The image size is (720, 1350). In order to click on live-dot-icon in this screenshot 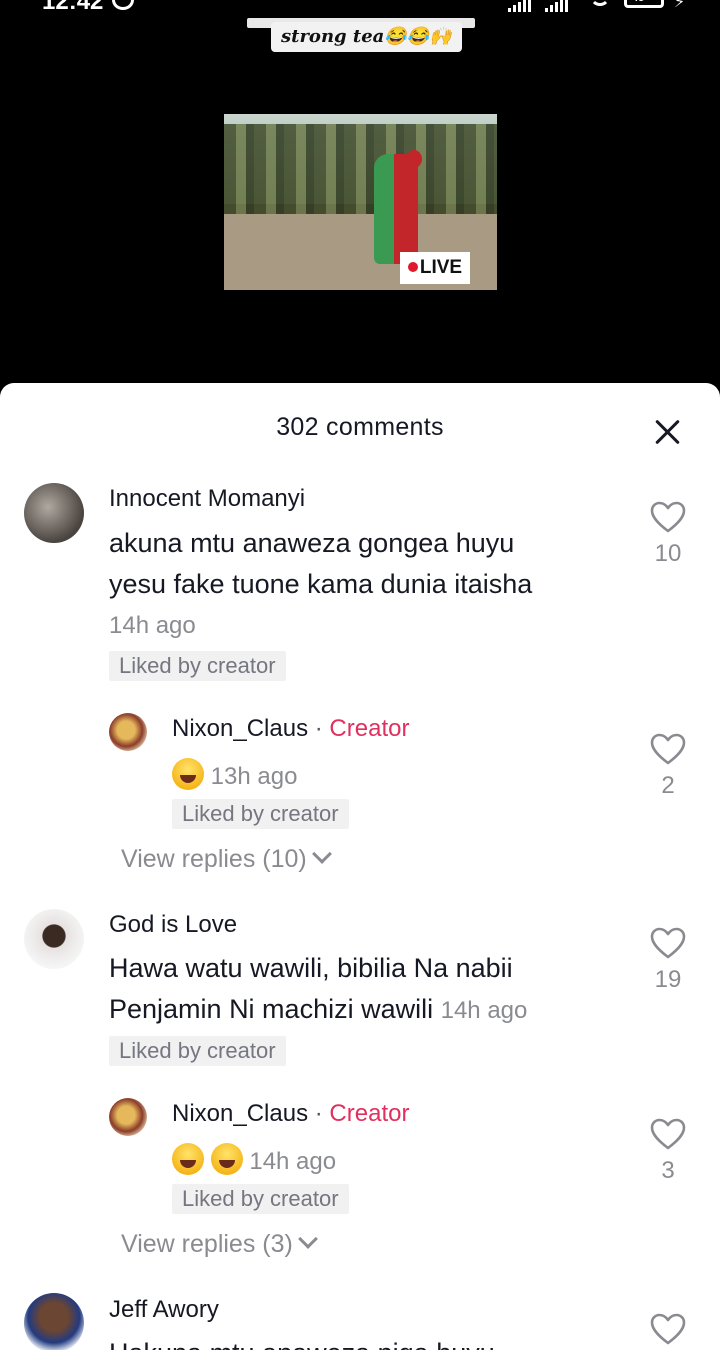, I will do `click(412, 267)`.